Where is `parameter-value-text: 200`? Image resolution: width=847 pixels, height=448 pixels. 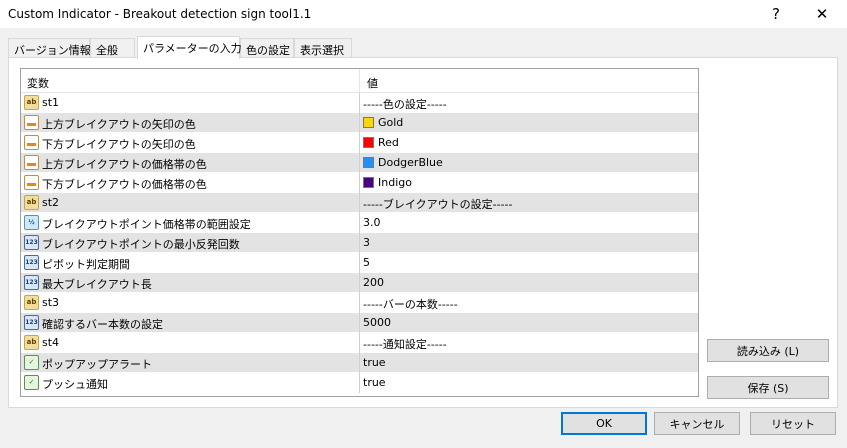
parameter-value-text: 200 is located at coordinates (373, 282).